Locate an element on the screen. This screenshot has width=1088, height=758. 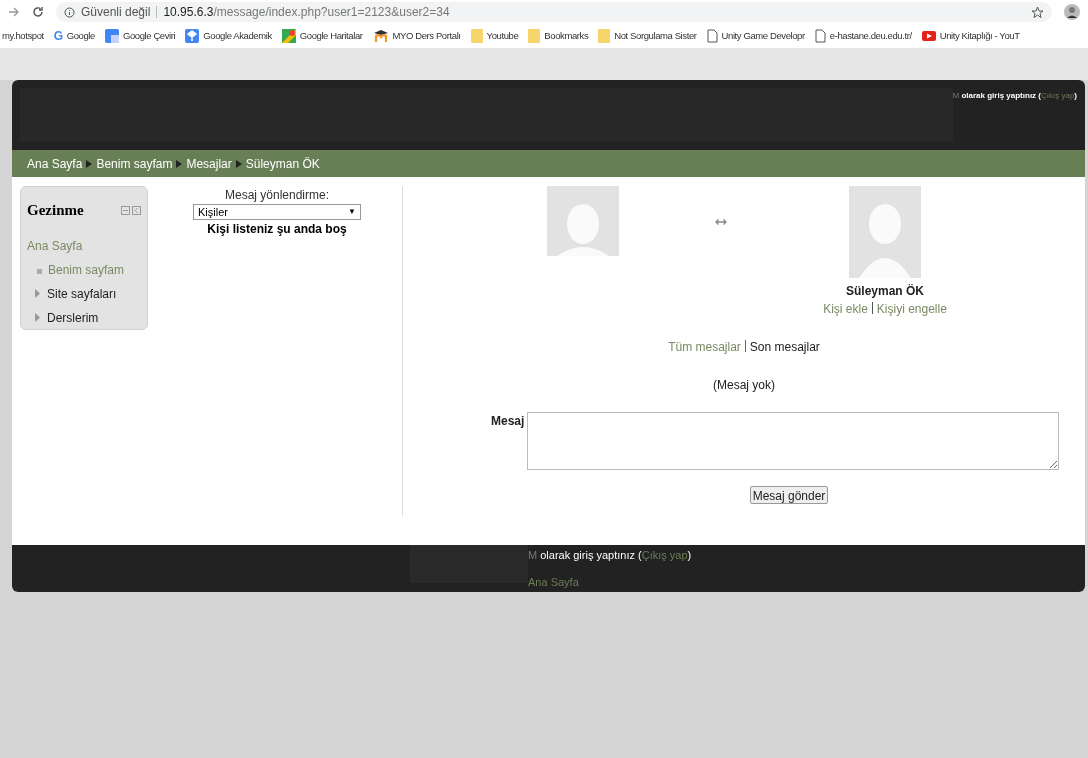
send-button: Mesaj gönder is located at coordinates (789, 495).